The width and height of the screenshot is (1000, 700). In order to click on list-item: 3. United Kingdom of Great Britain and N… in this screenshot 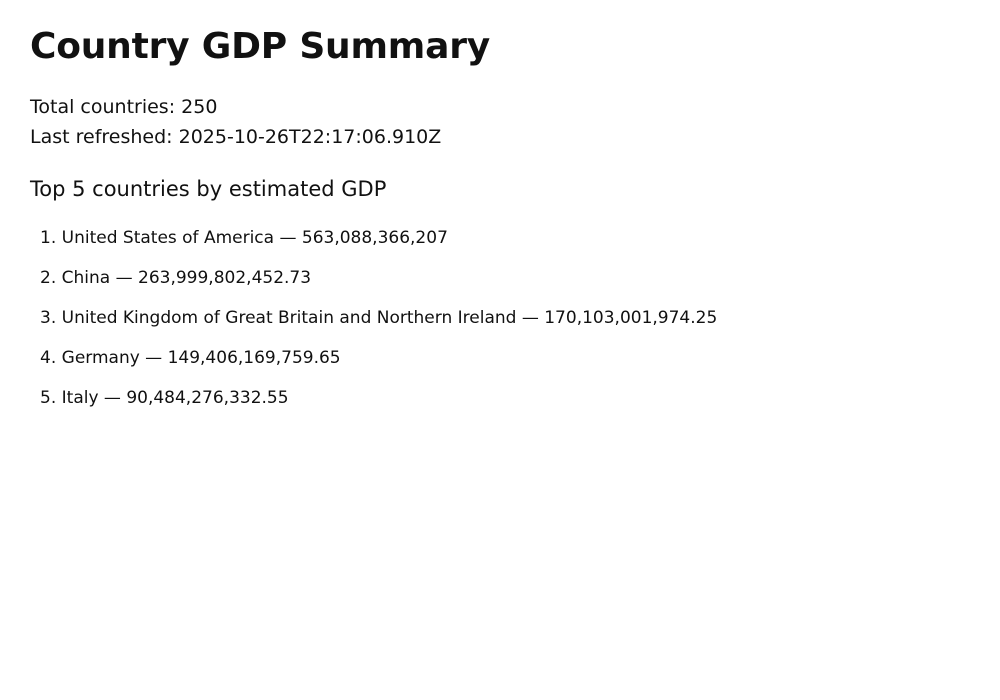, I will do `click(505, 318)`.